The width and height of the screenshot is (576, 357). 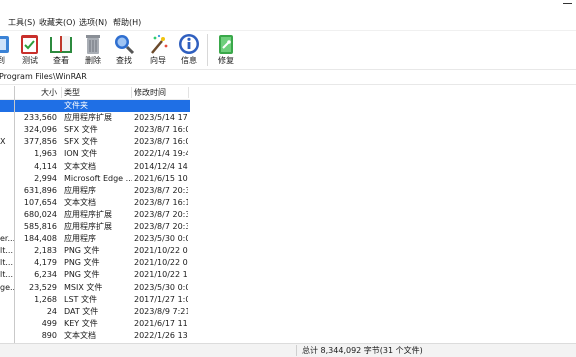 What do you see at coordinates (158, 60) in the screenshot?
I see `wizard-label: 向导` at bounding box center [158, 60].